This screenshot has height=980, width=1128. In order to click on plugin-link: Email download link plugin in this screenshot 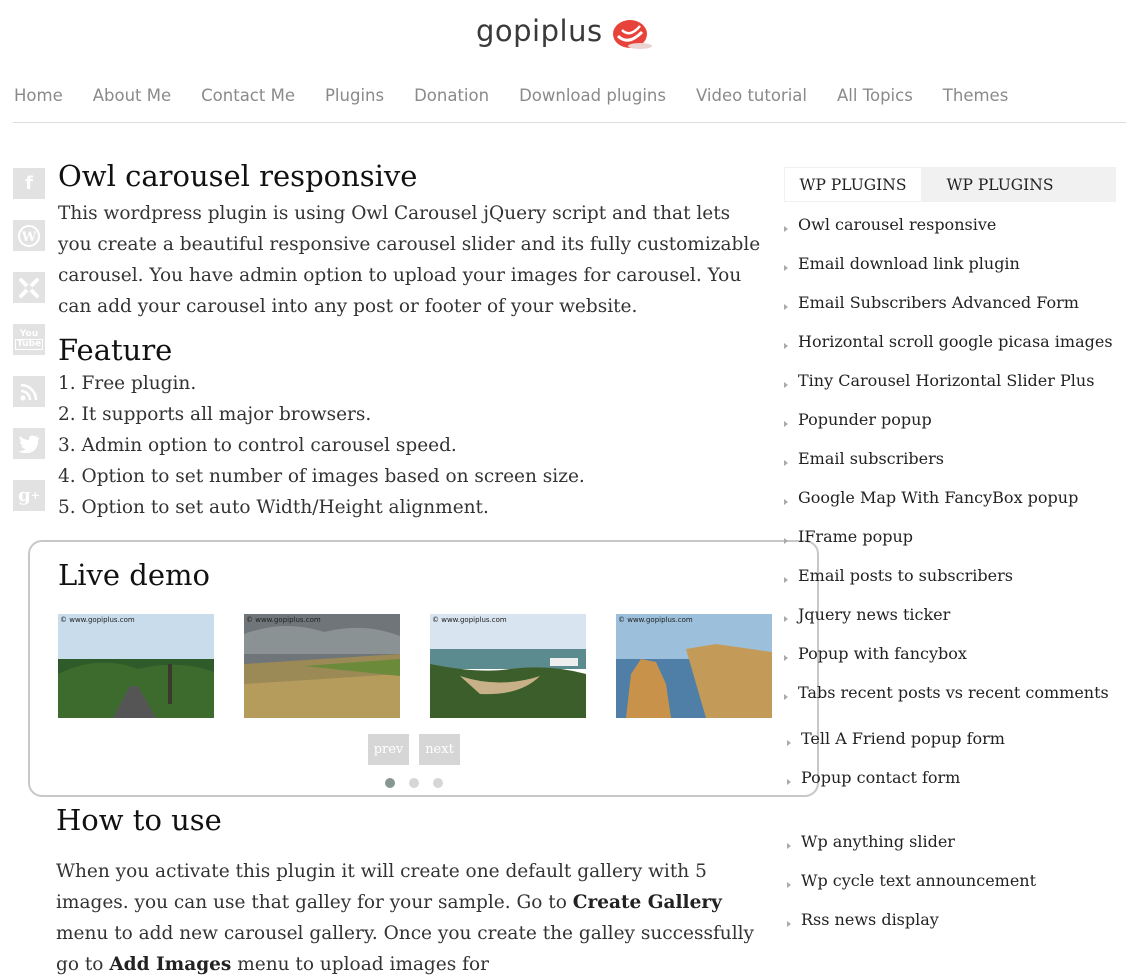, I will do `click(902, 263)`.